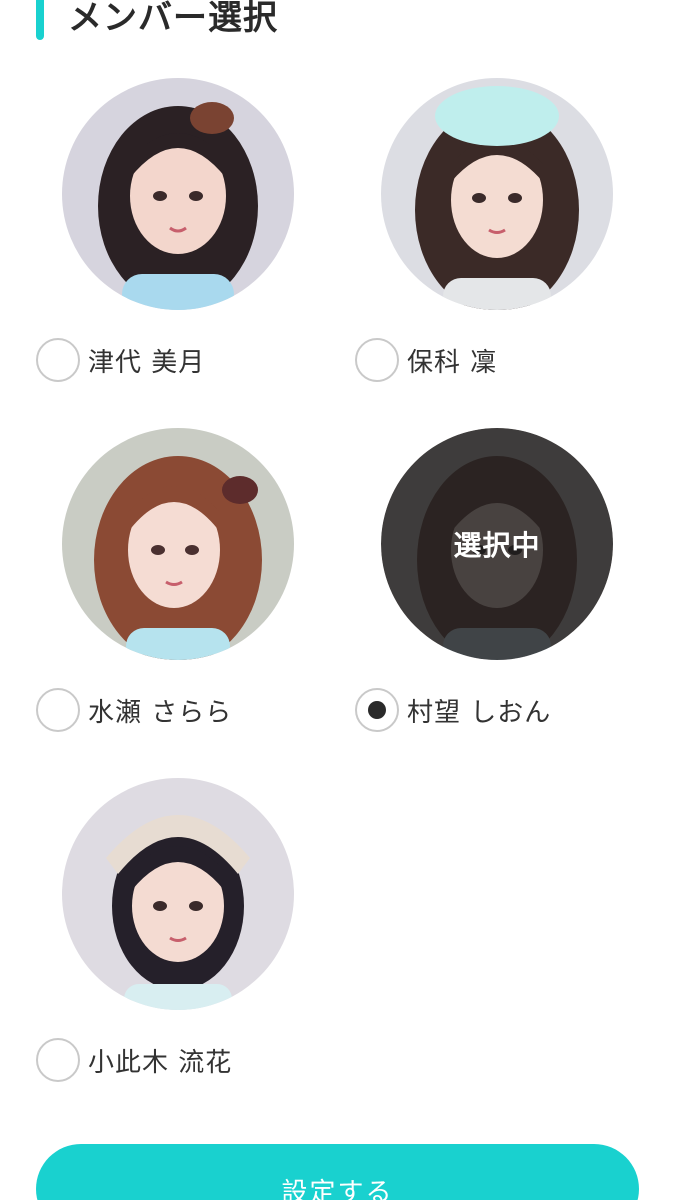 Image resolution: width=675 pixels, height=1200 pixels. I want to click on member-name: 保科 凜, so click(452, 362).